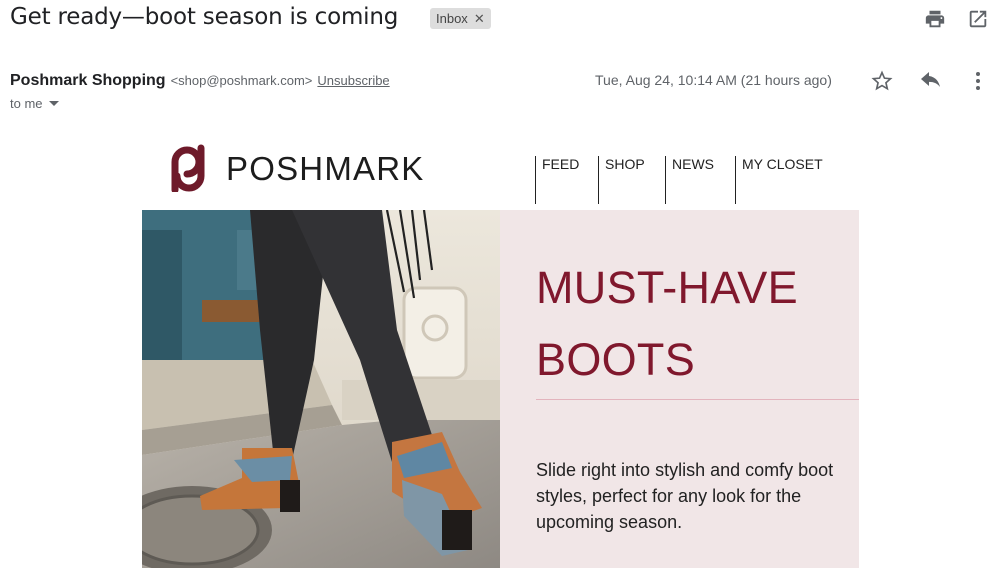  Describe the element at coordinates (557, 180) in the screenshot. I see `nav-feed: FEED` at that location.